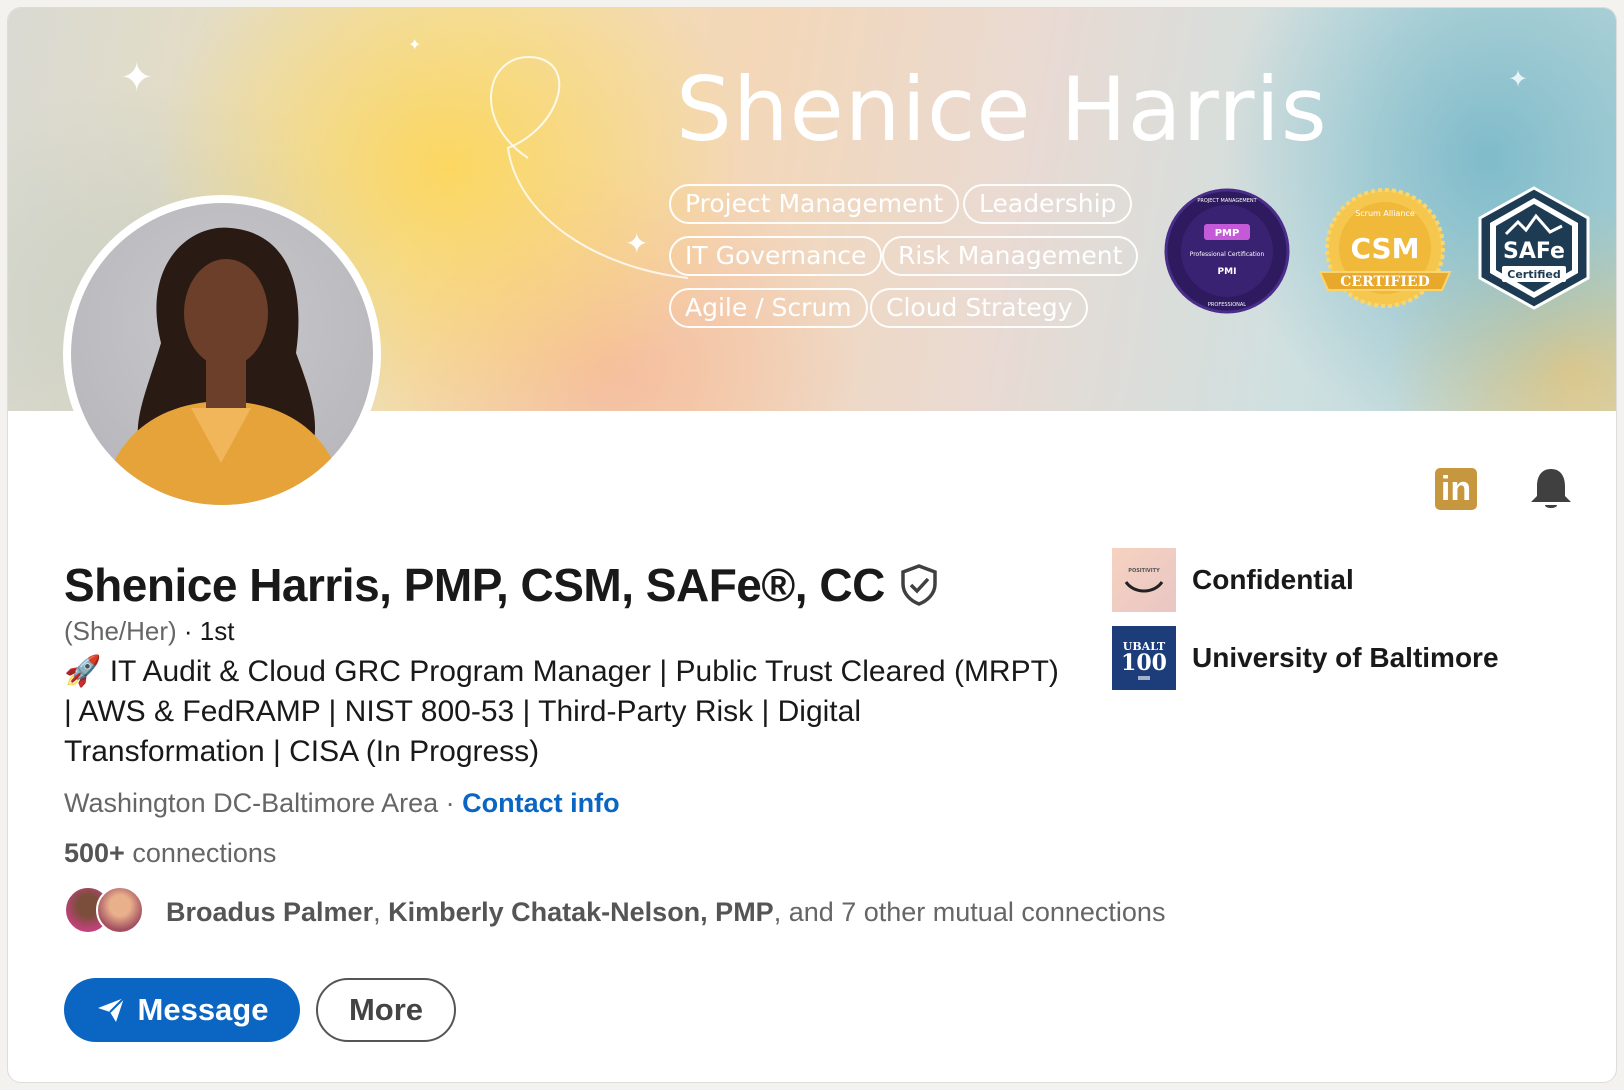 The image size is (1624, 1090). Describe the element at coordinates (223, 366) in the screenshot. I see `person-photo-icon` at that location.